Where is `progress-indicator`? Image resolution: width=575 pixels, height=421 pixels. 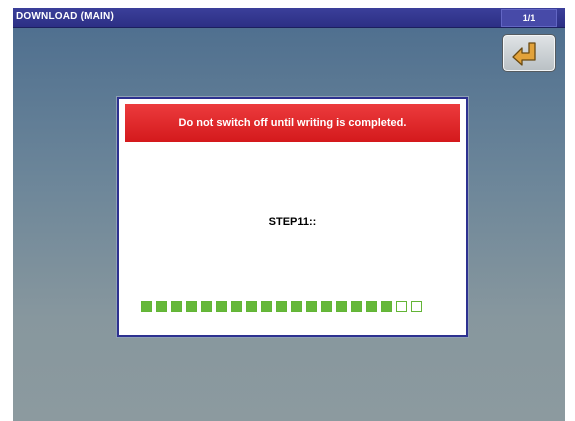 progress-indicator is located at coordinates (281, 306).